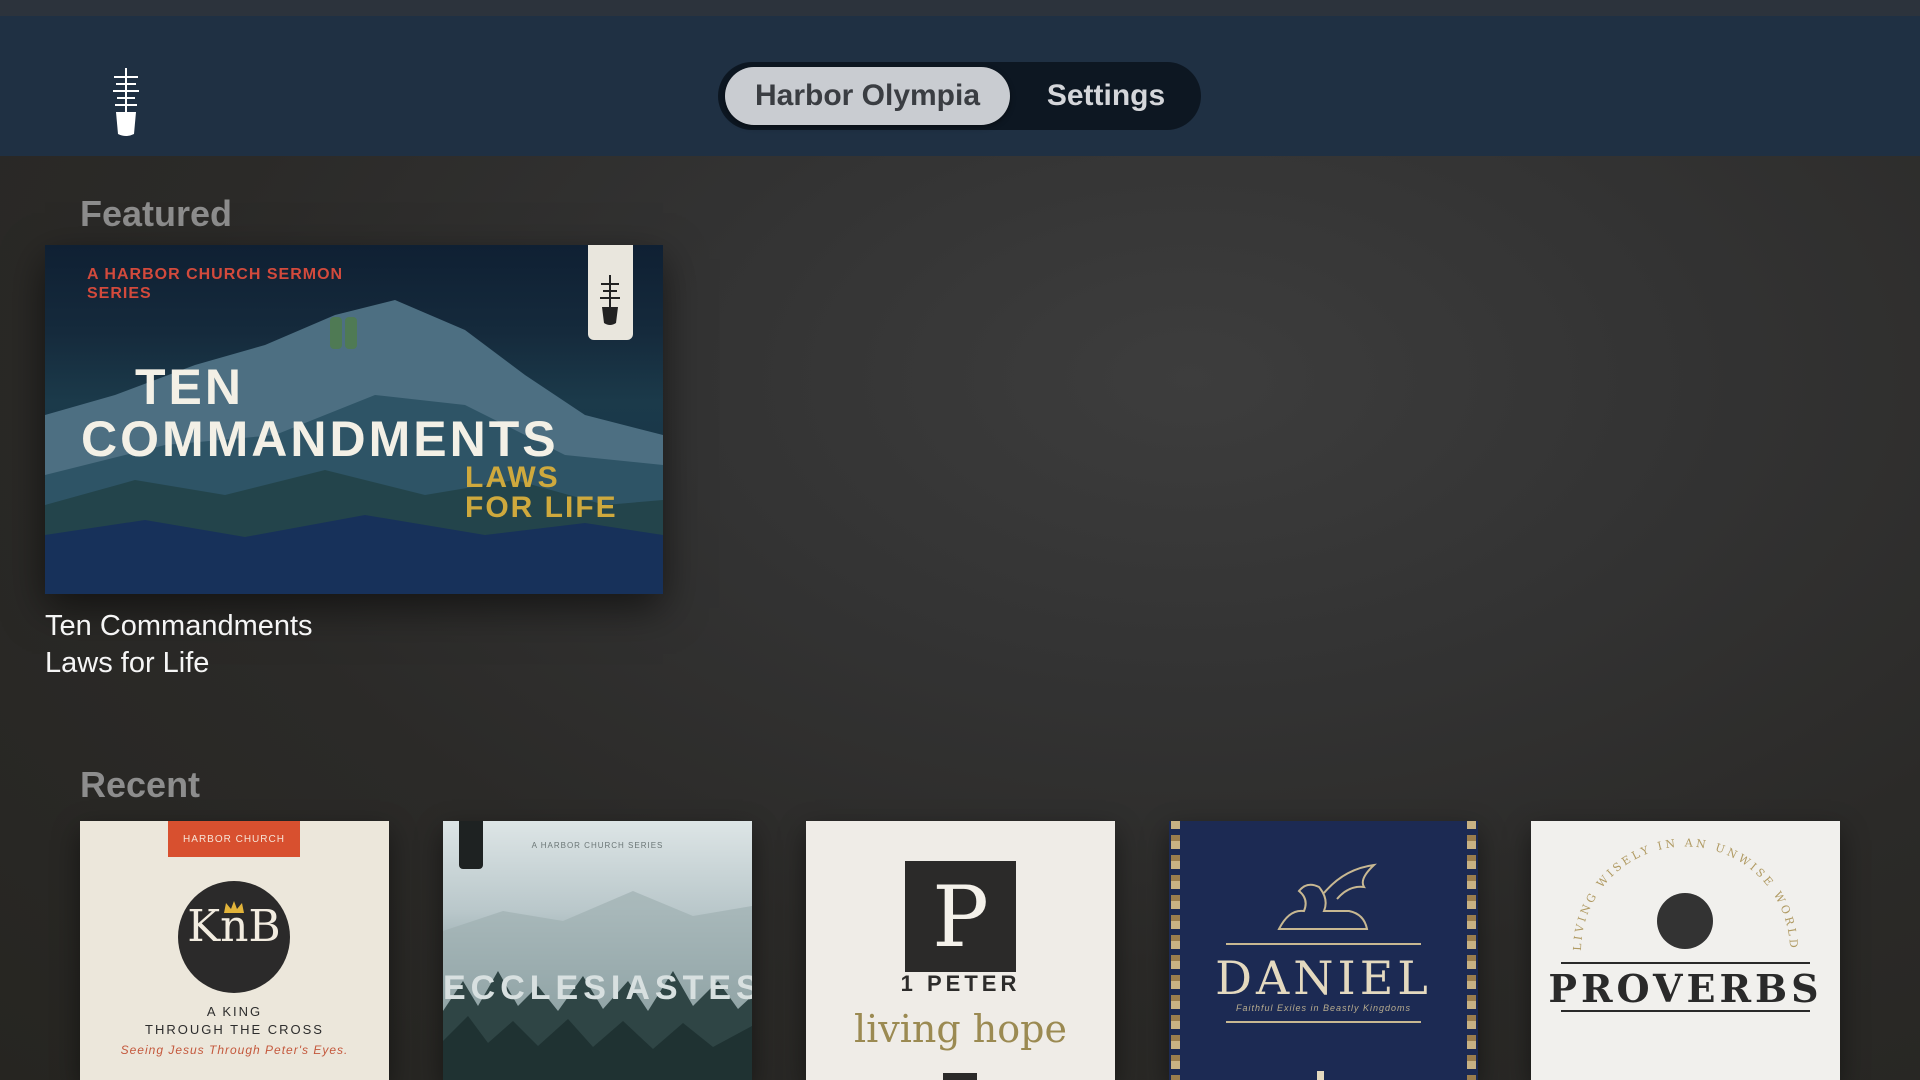 This screenshot has height=1080, width=1920. I want to click on art-subtitle: LAWS FOR LIFE, so click(541, 493).